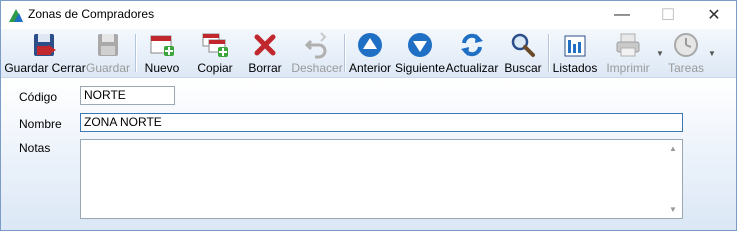  What do you see at coordinates (127, 95) in the screenshot?
I see `codigo-input: NORTE` at bounding box center [127, 95].